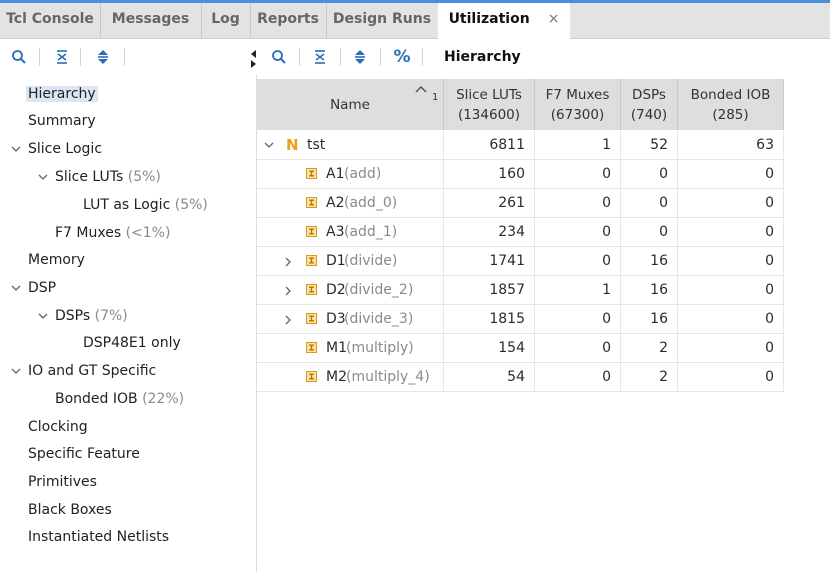 This screenshot has height=572, width=830. What do you see at coordinates (96, 399) in the screenshot?
I see `tree-item-label: Bonded IOB` at bounding box center [96, 399].